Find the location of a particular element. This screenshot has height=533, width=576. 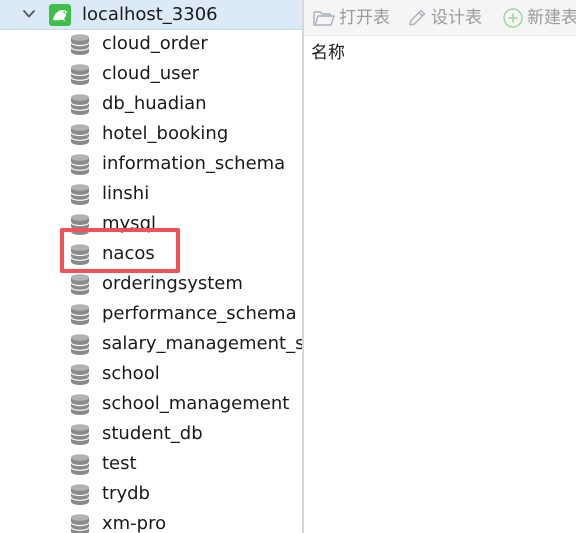

database-node: mysql is located at coordinates (151, 224).